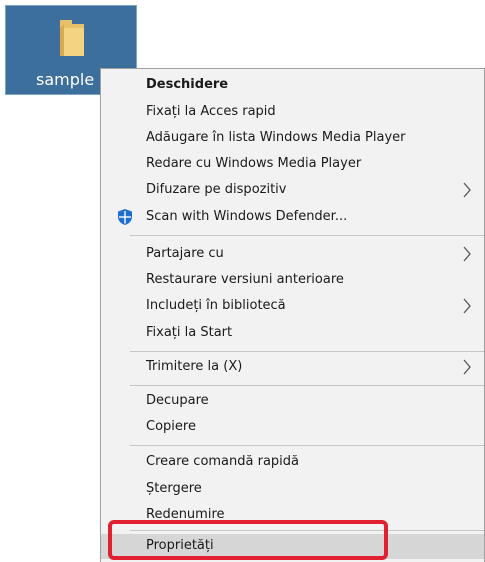 This screenshot has width=485, height=562. Describe the element at coordinates (292, 489) in the screenshot. I see `menu-item-delete: Ștergere` at that location.